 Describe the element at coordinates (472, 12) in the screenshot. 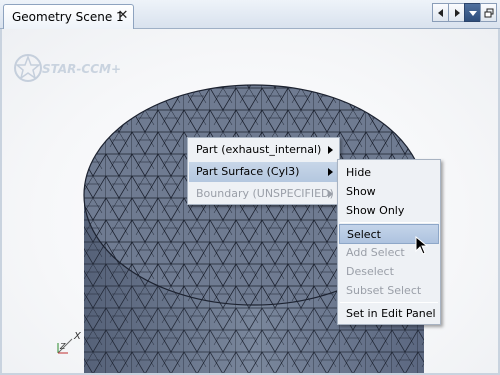

I see `dropdown-icon` at that location.